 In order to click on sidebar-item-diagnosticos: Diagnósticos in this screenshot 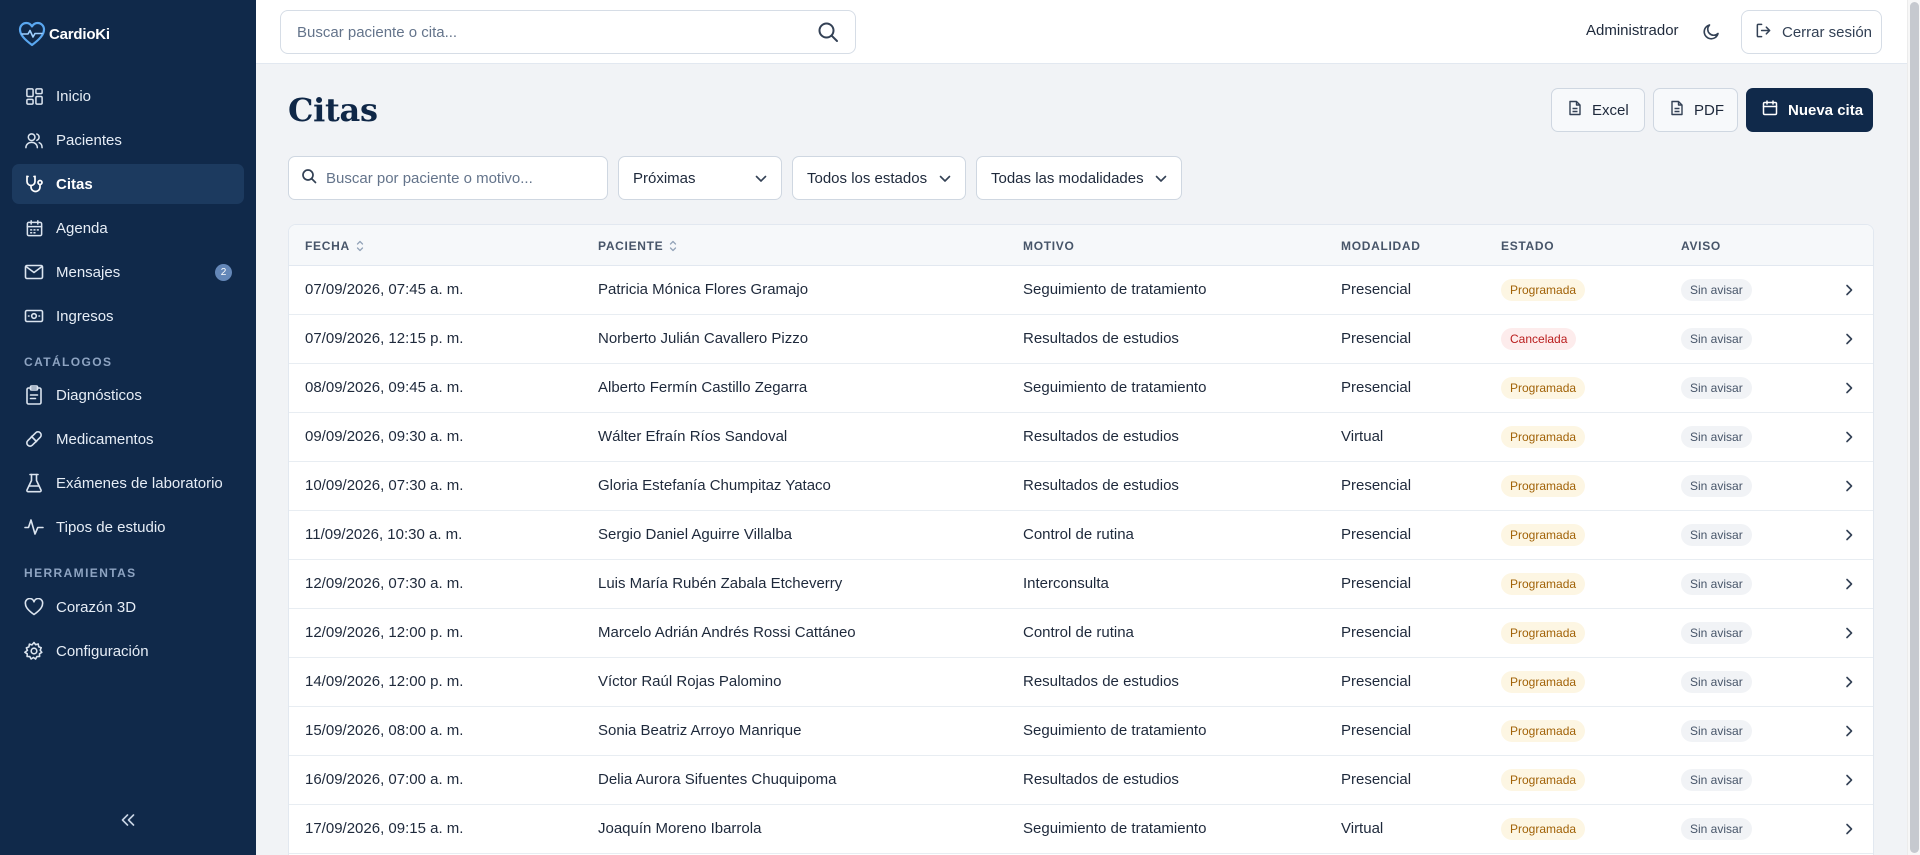, I will do `click(128, 395)`.